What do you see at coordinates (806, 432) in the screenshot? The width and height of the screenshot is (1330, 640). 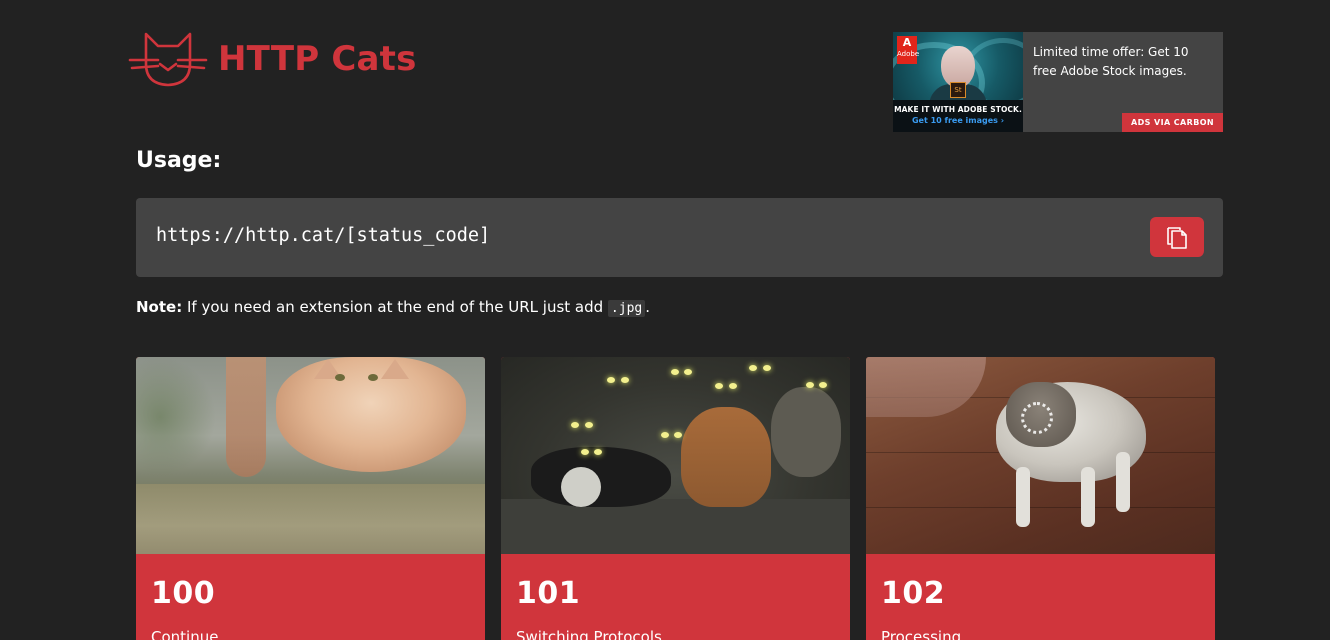 I see `image-cat-gray` at bounding box center [806, 432].